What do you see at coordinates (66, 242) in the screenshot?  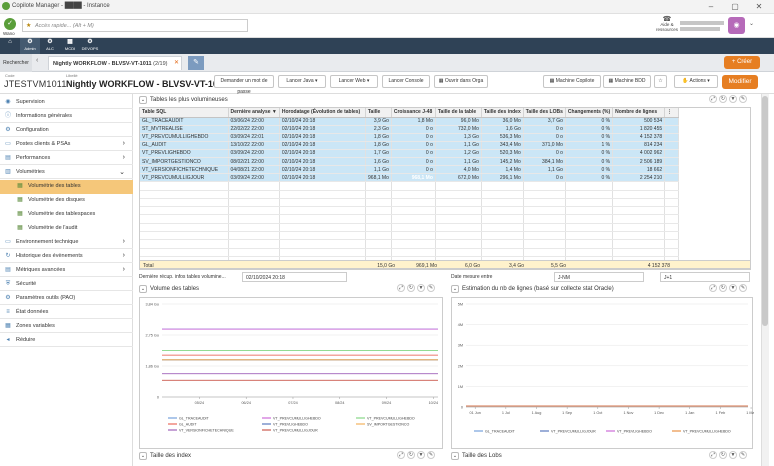 I see `sidebar-item-environnement-technique: ▭ Environnement technique ›` at bounding box center [66, 242].